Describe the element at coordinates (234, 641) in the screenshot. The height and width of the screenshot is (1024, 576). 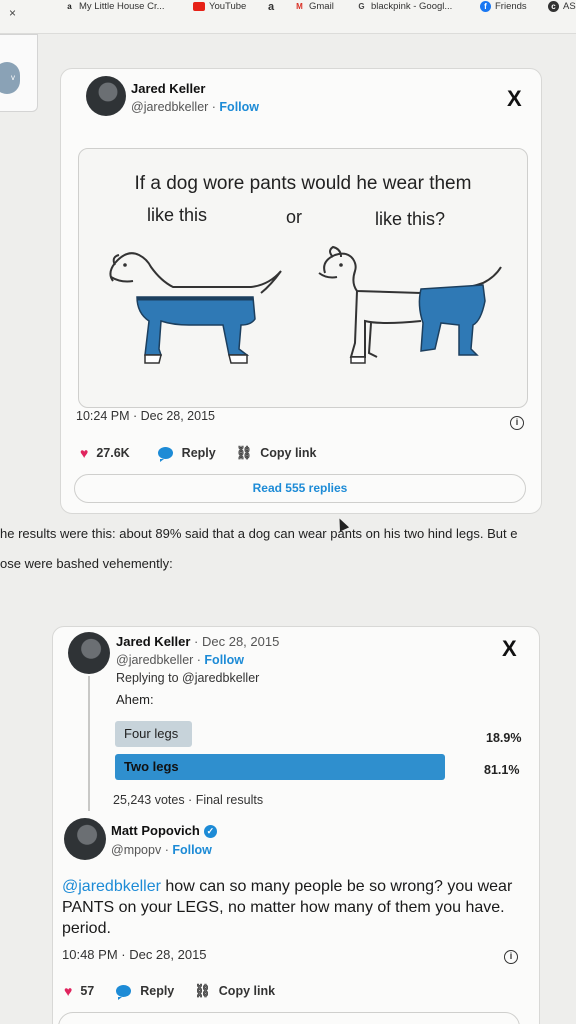
I see `tweet-date: · Dec 28, 2015` at that location.